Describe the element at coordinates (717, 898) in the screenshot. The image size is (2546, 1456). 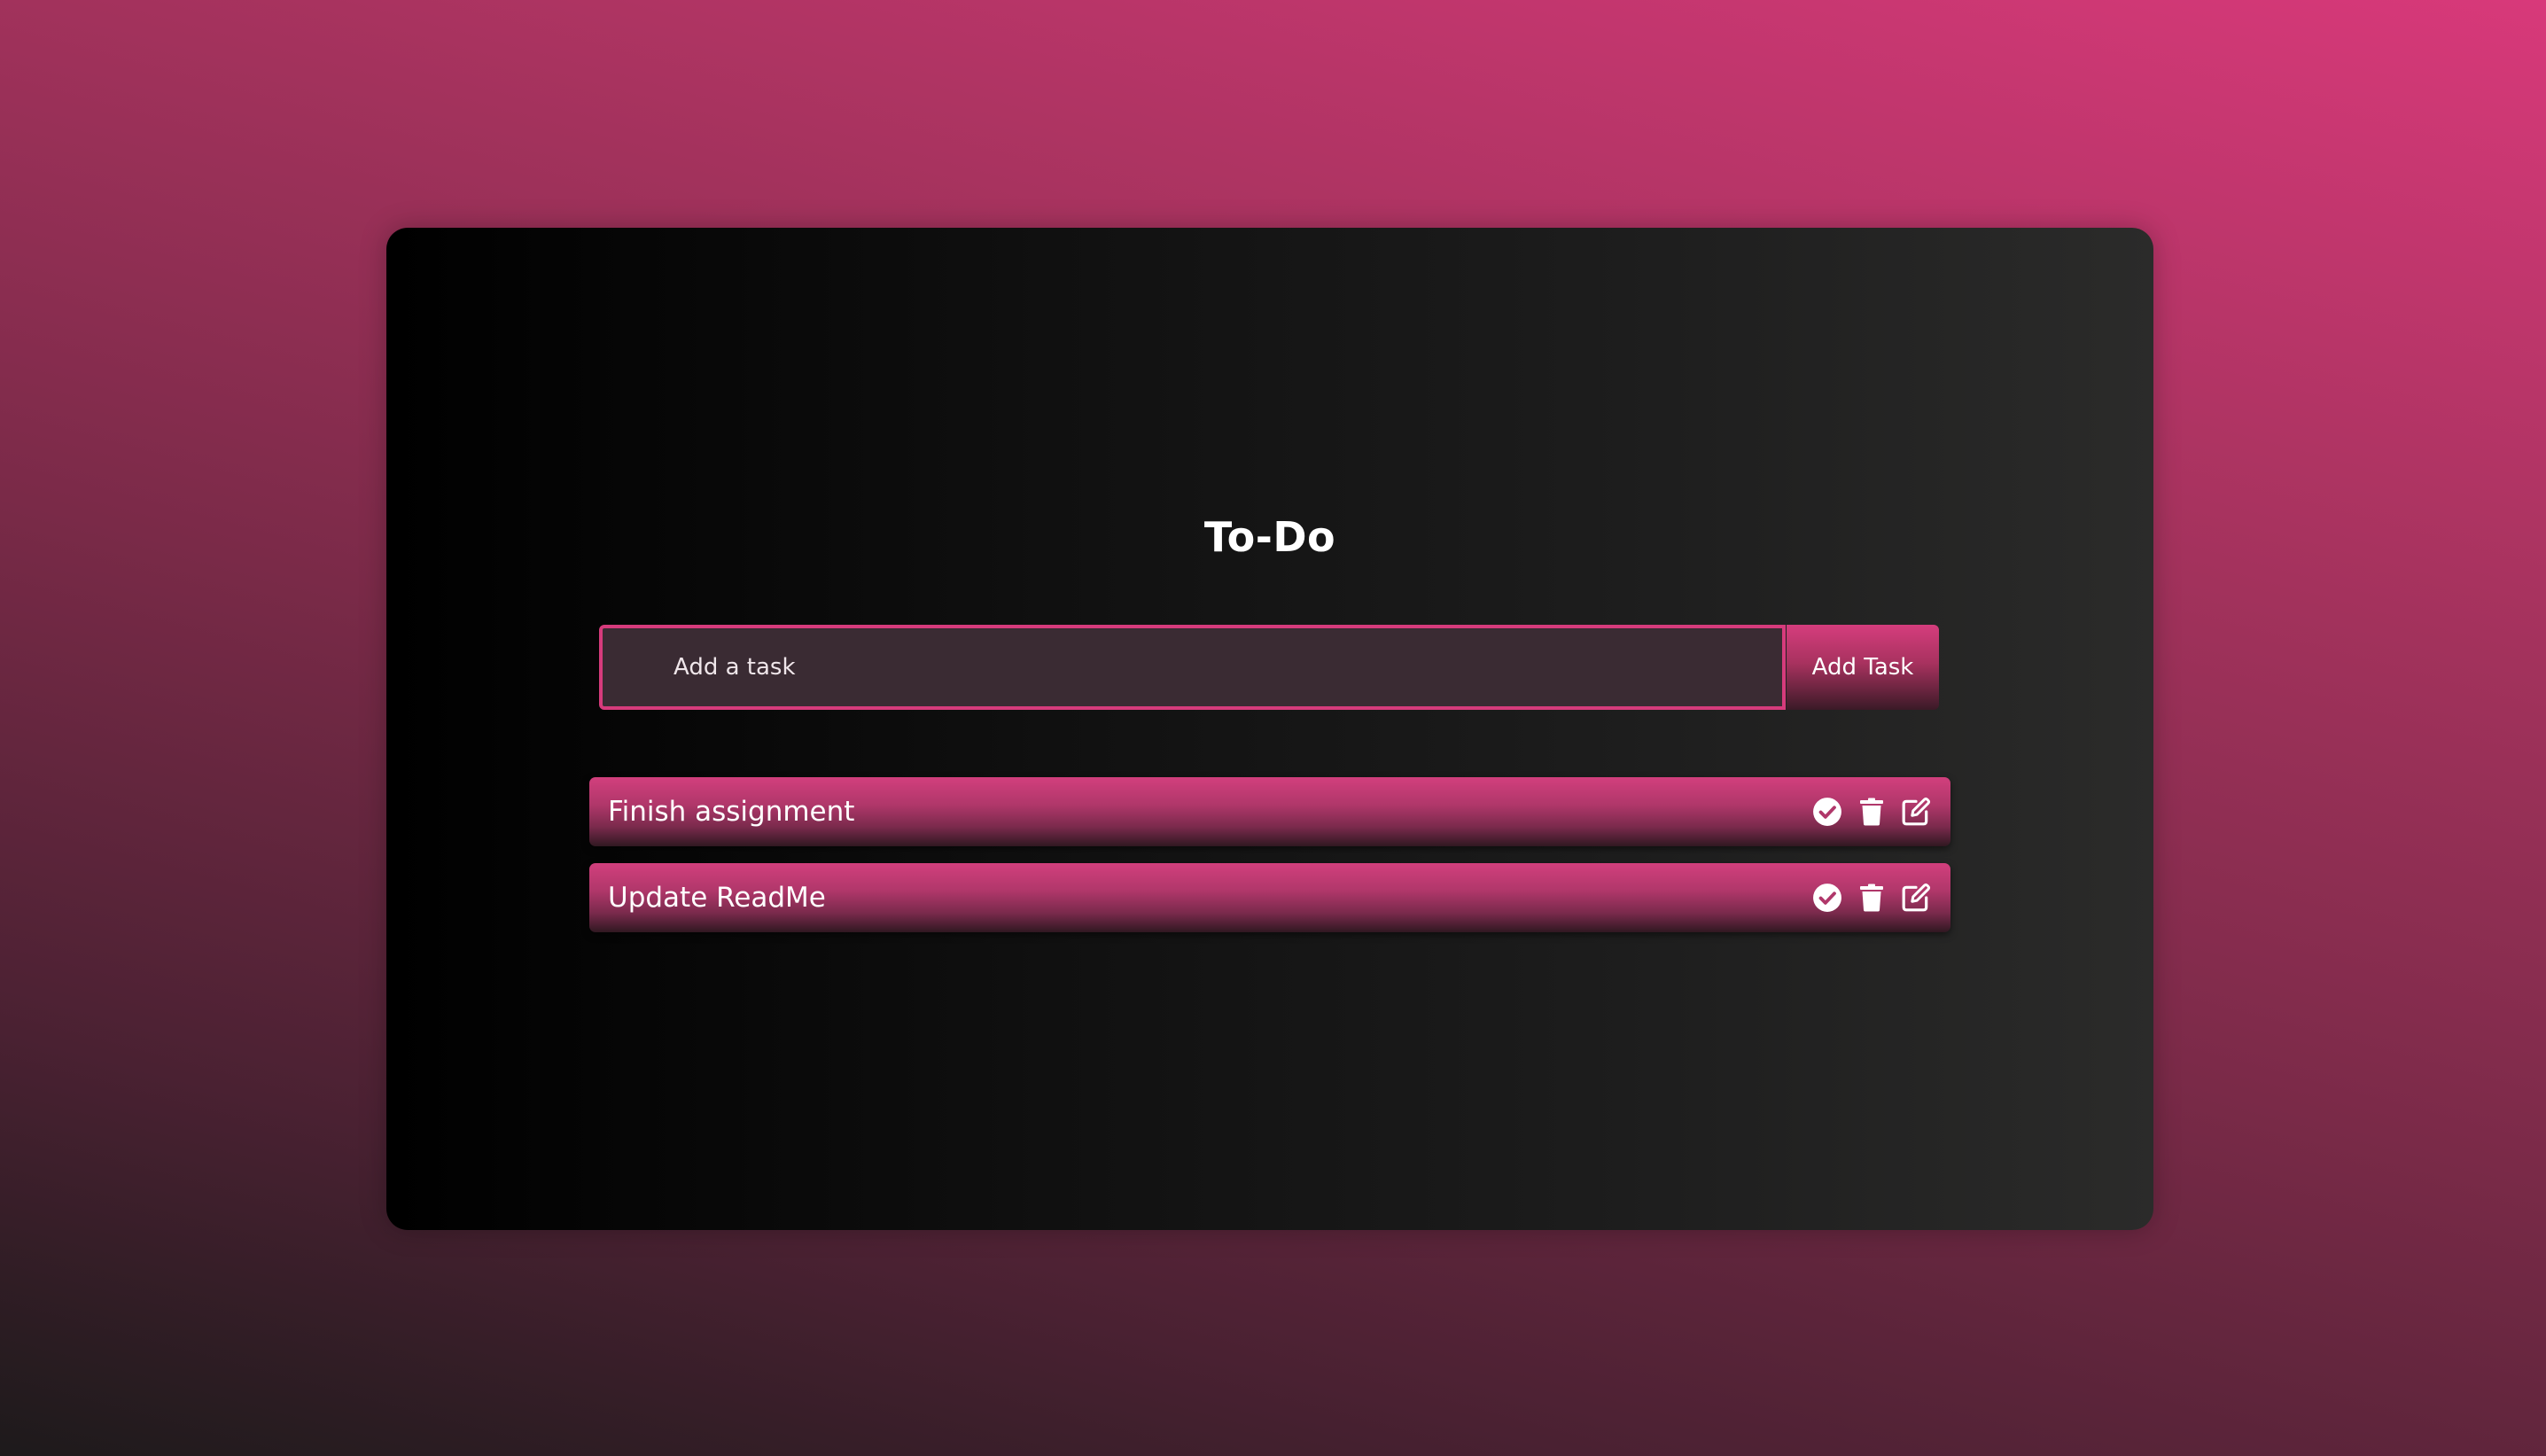
I see `task-text: Update ReadMe` at that location.